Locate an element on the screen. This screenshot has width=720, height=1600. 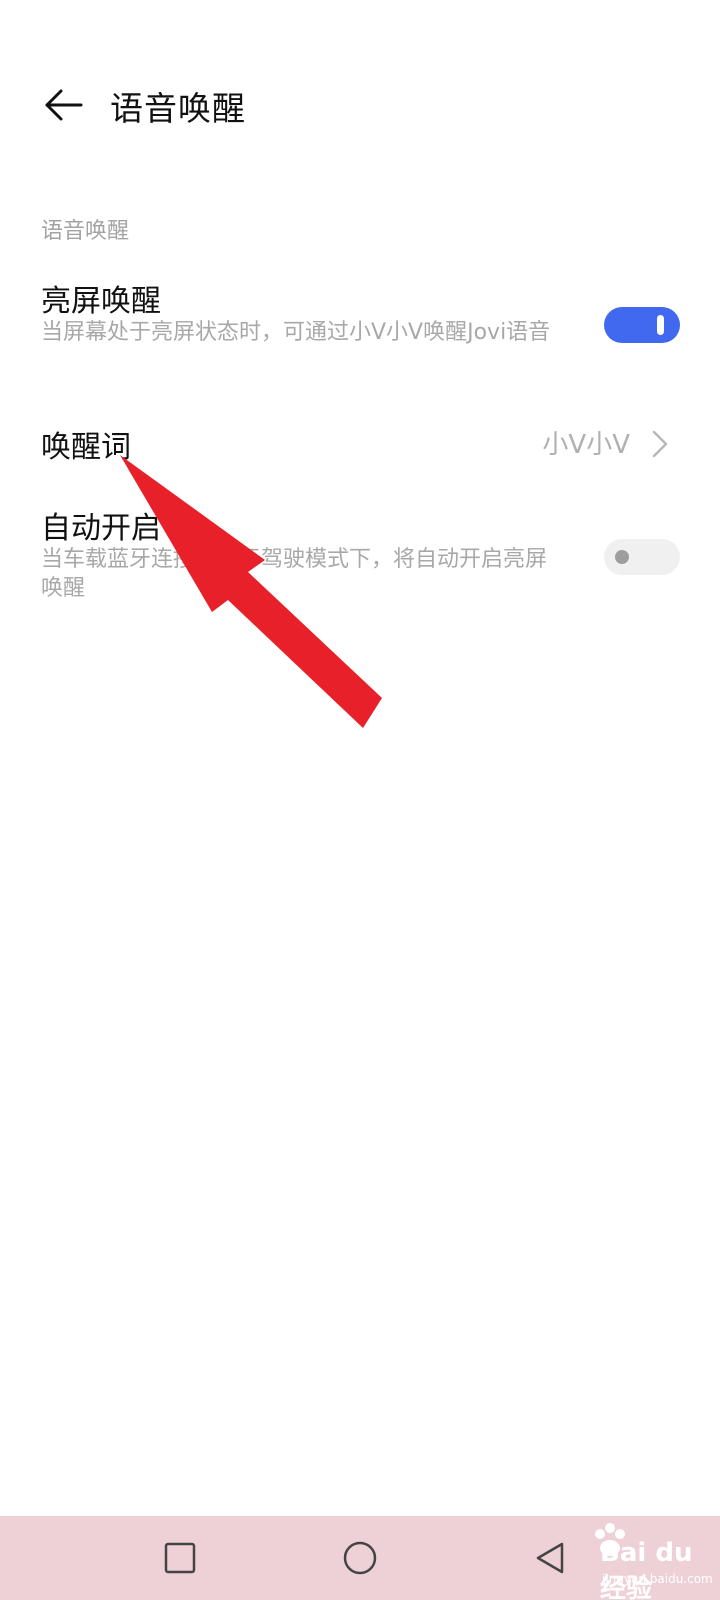
recent-apps-button is located at coordinates (180, 1558).